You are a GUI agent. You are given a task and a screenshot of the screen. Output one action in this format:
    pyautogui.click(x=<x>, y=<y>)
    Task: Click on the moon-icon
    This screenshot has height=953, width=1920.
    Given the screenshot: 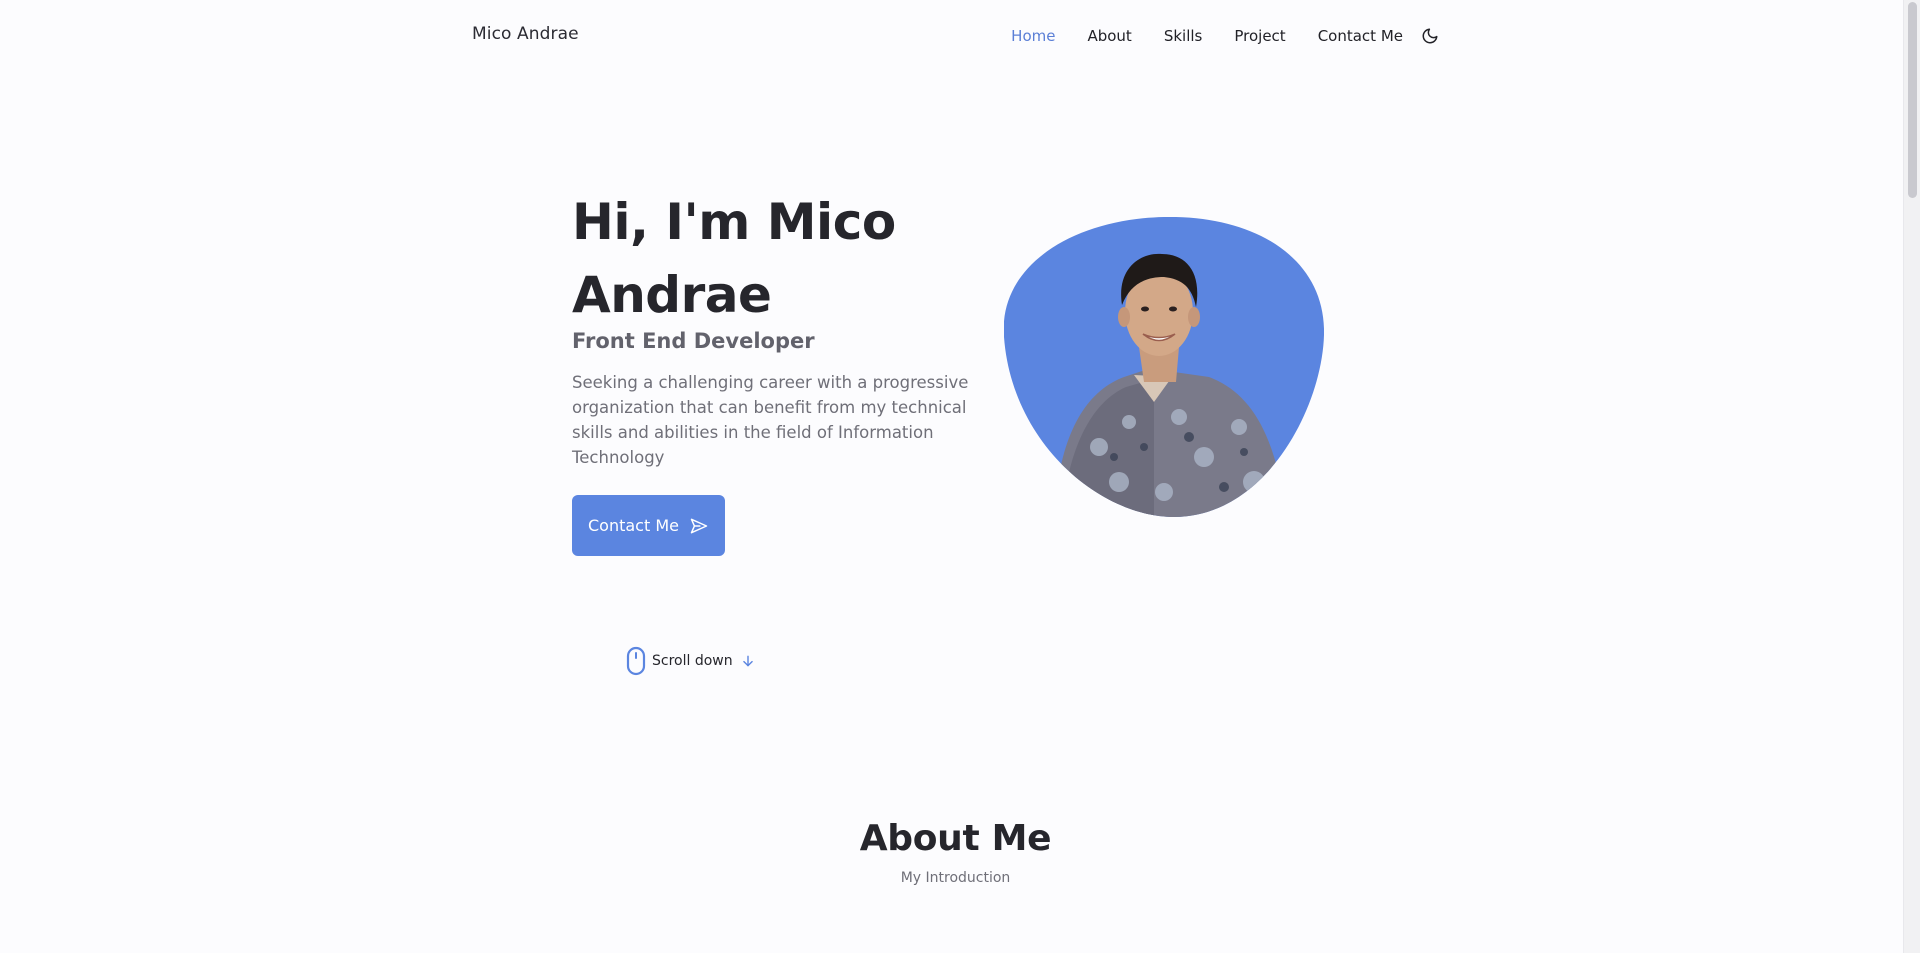 What is the action you would take?
    pyautogui.click(x=1430, y=36)
    